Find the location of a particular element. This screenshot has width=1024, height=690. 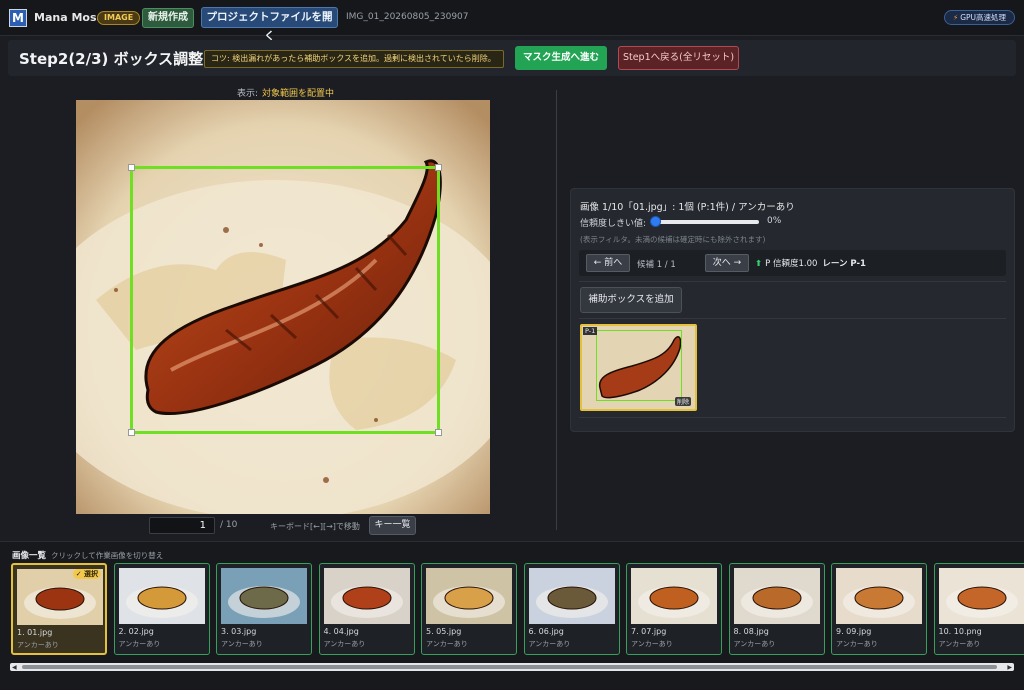

display-mode-label: 表示: 対象範囲を配置中 is located at coordinates (285, 92).